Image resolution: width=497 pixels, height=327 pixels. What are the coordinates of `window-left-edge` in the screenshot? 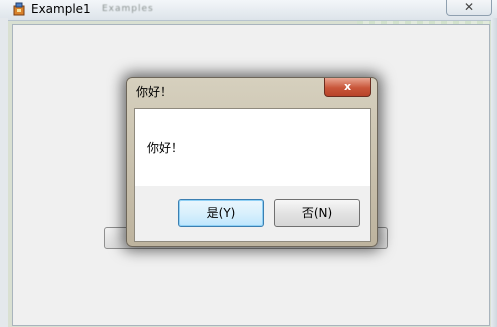 It's located at (4, 172).